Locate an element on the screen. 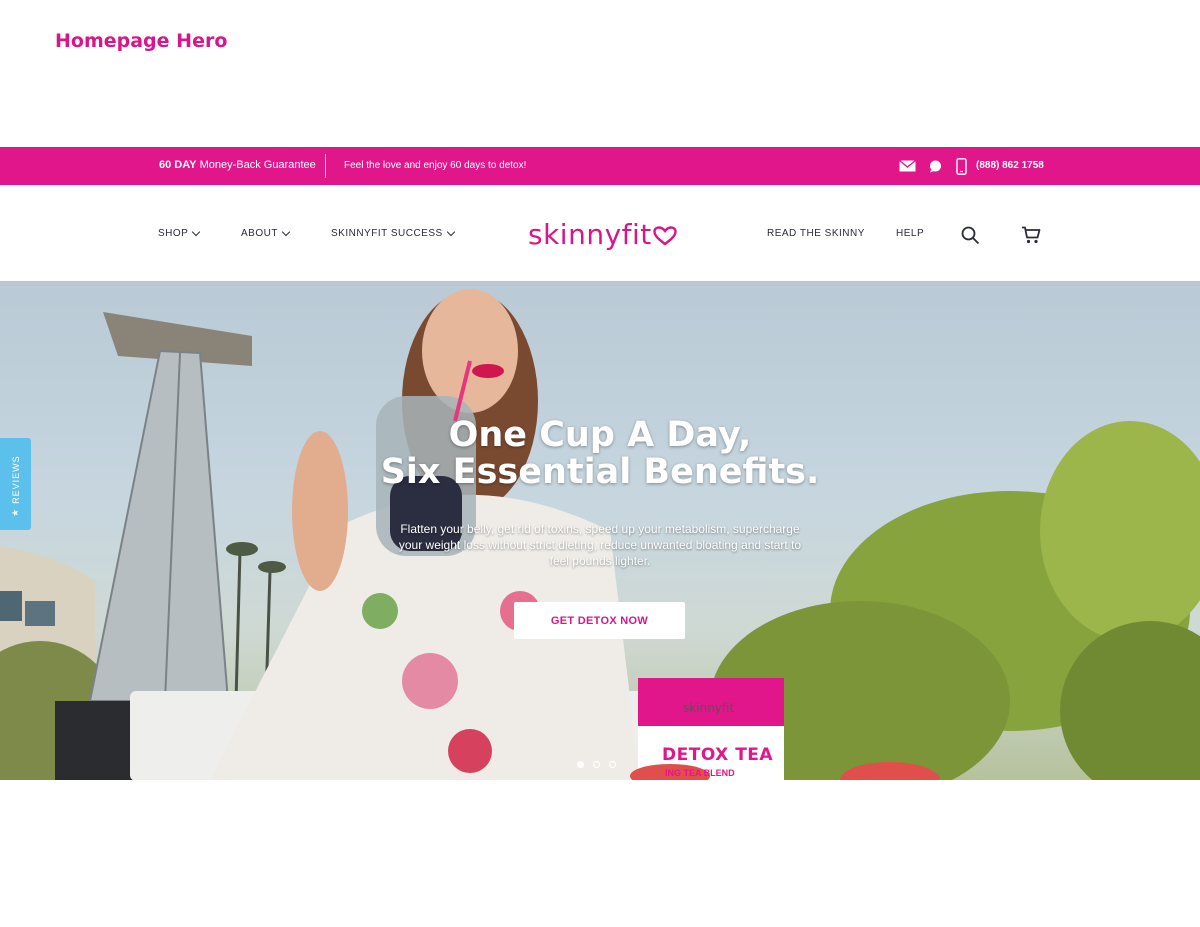 This screenshot has height=927, width=1200. carousel-dots is located at coordinates (596, 764).